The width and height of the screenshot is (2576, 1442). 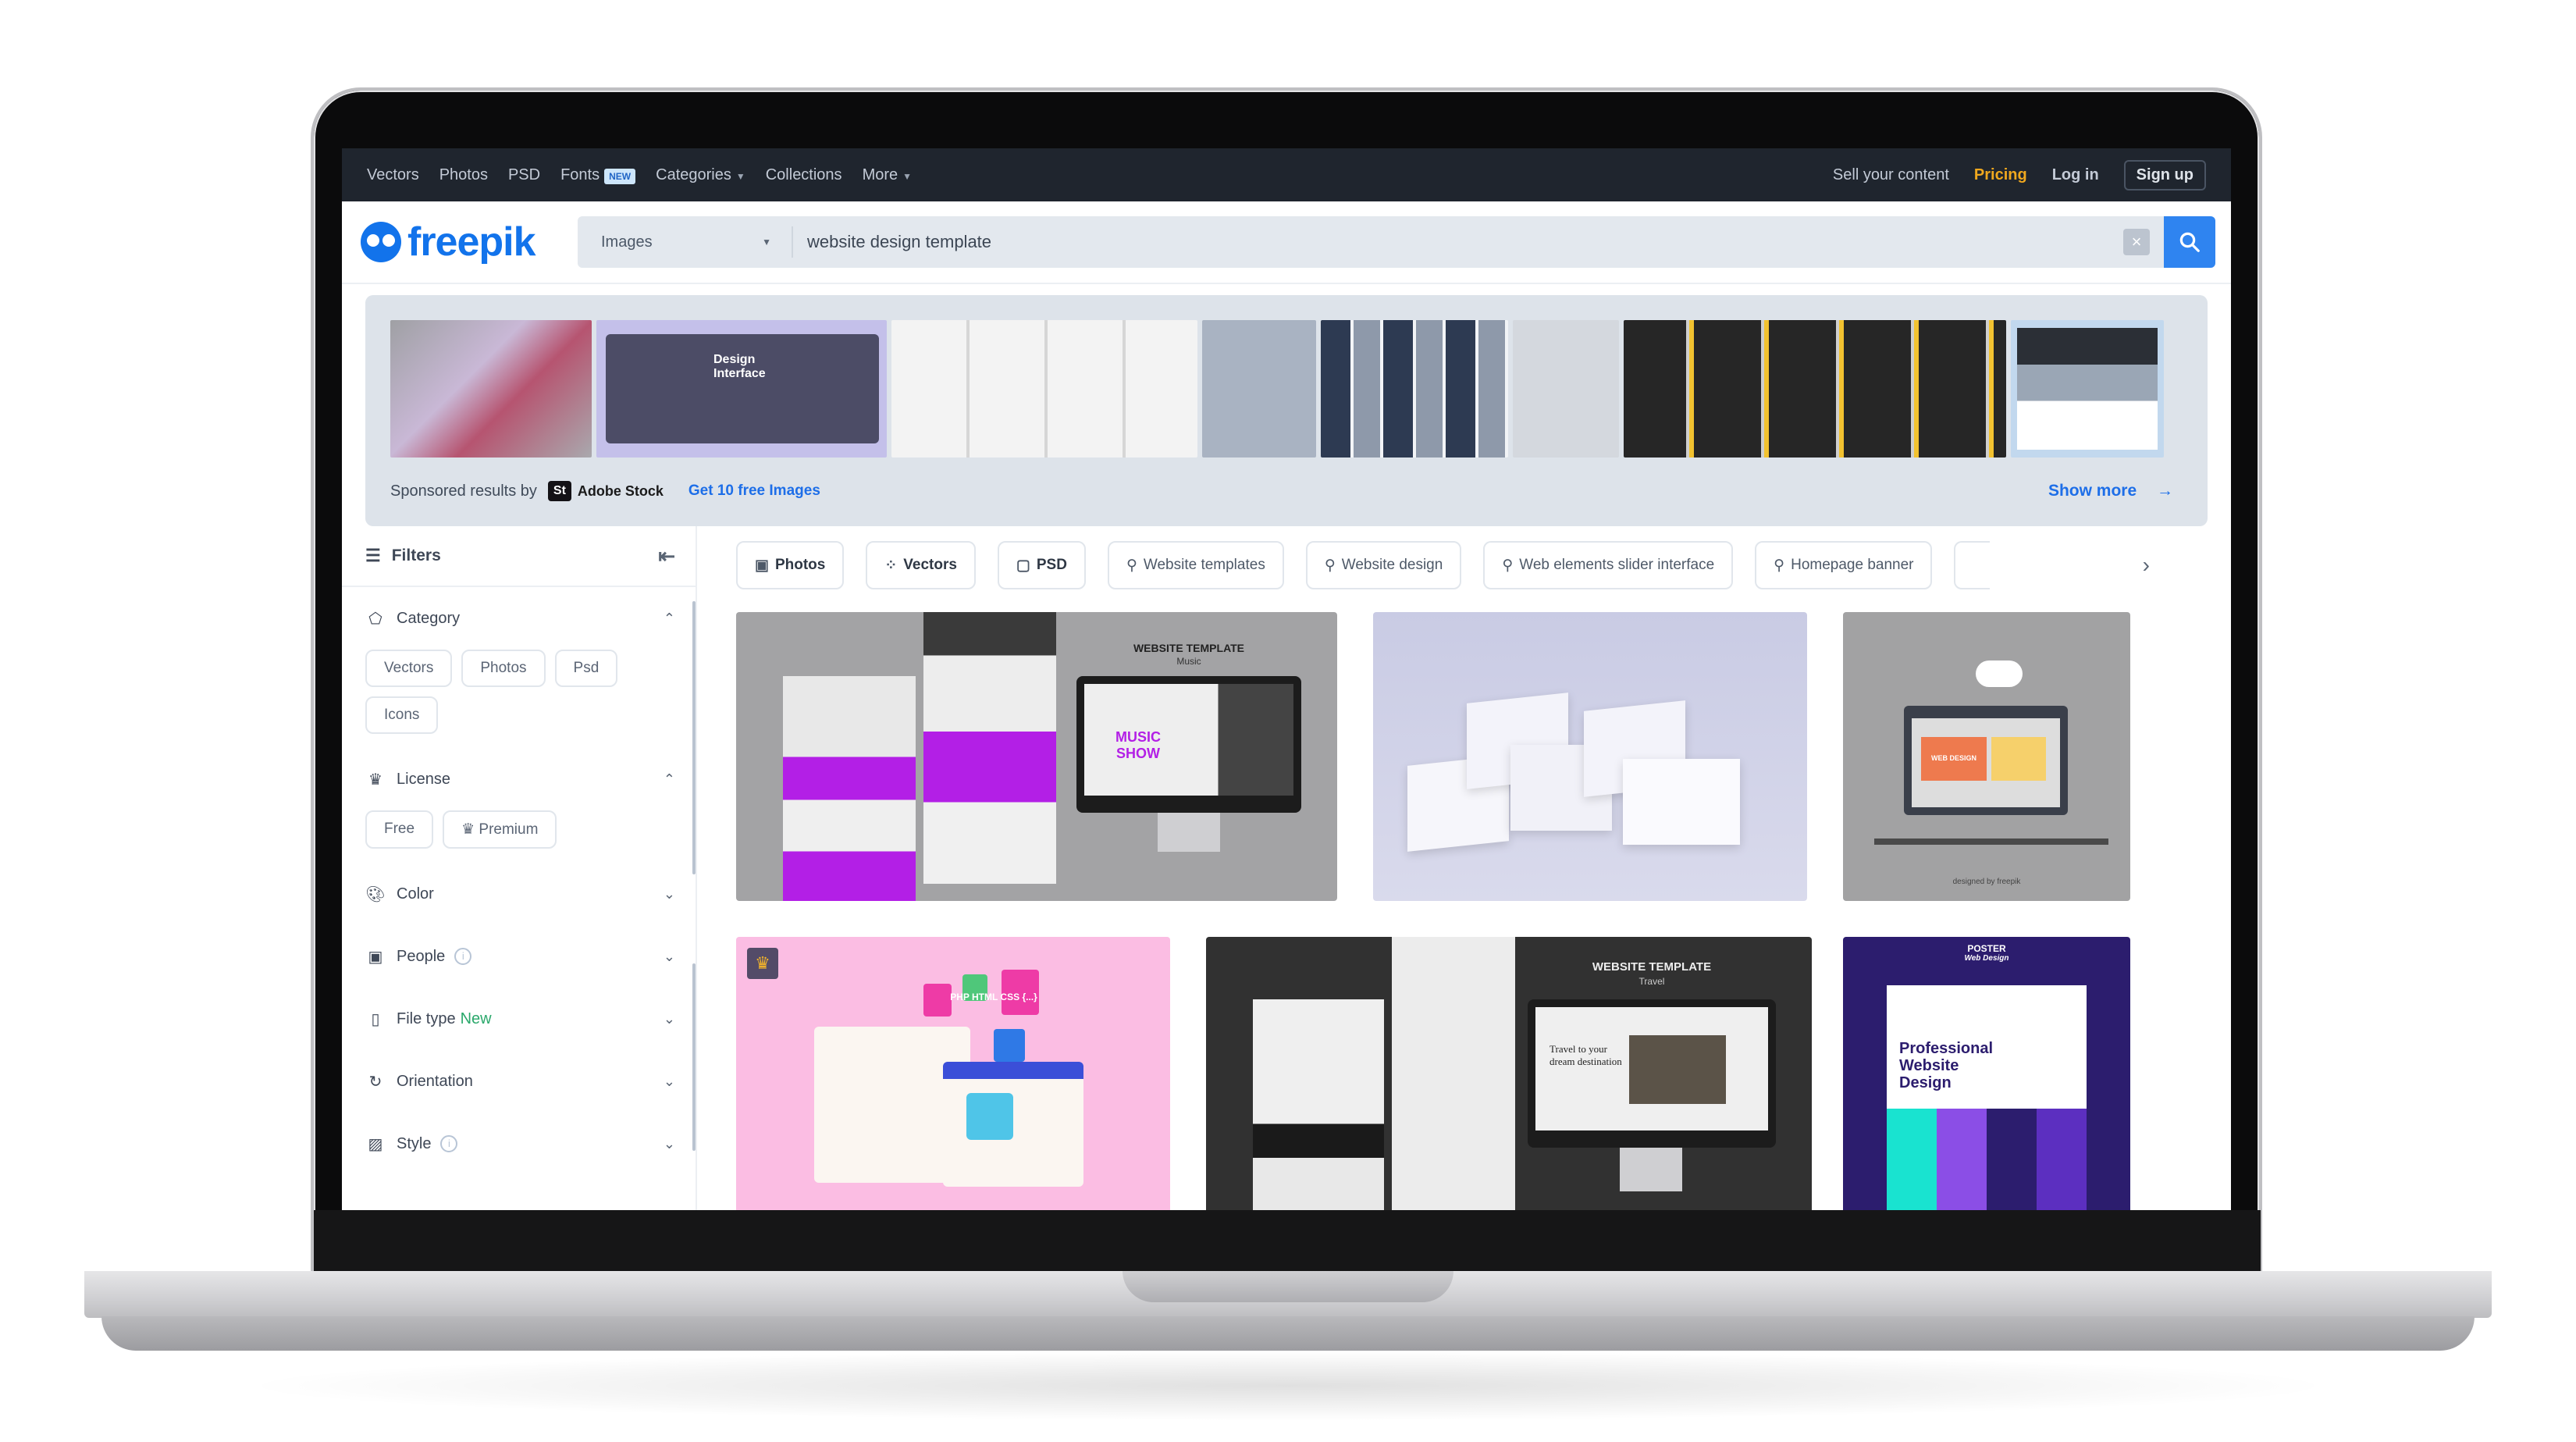 What do you see at coordinates (993, 997) in the screenshot?
I see `card-overlay-text: PHP HTML CSS {...}` at bounding box center [993, 997].